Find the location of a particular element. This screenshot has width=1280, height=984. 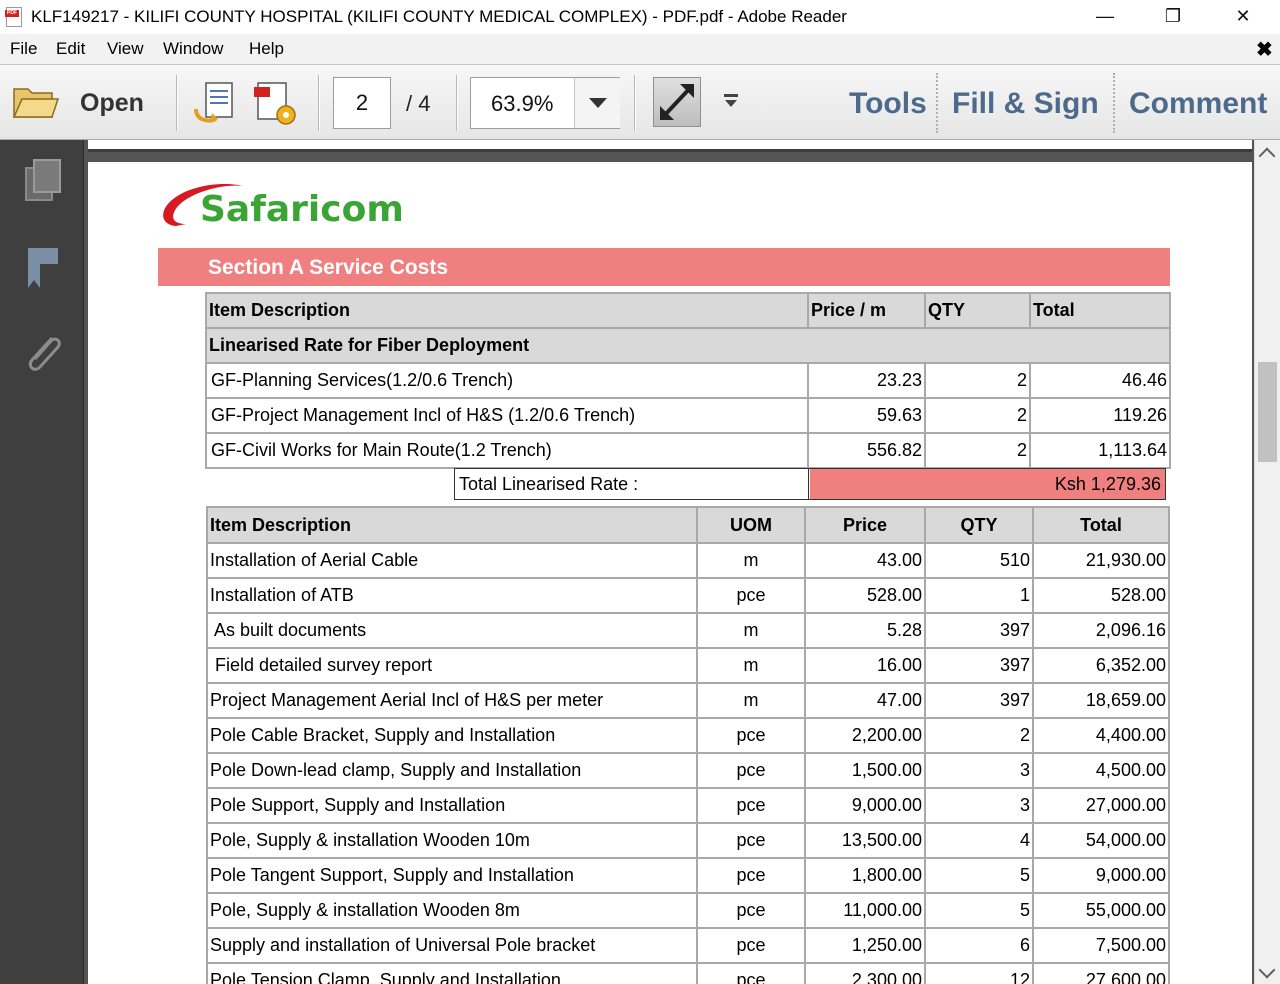

table-subheader: Linearised Rate for Fiber Deployment is located at coordinates (688, 345).